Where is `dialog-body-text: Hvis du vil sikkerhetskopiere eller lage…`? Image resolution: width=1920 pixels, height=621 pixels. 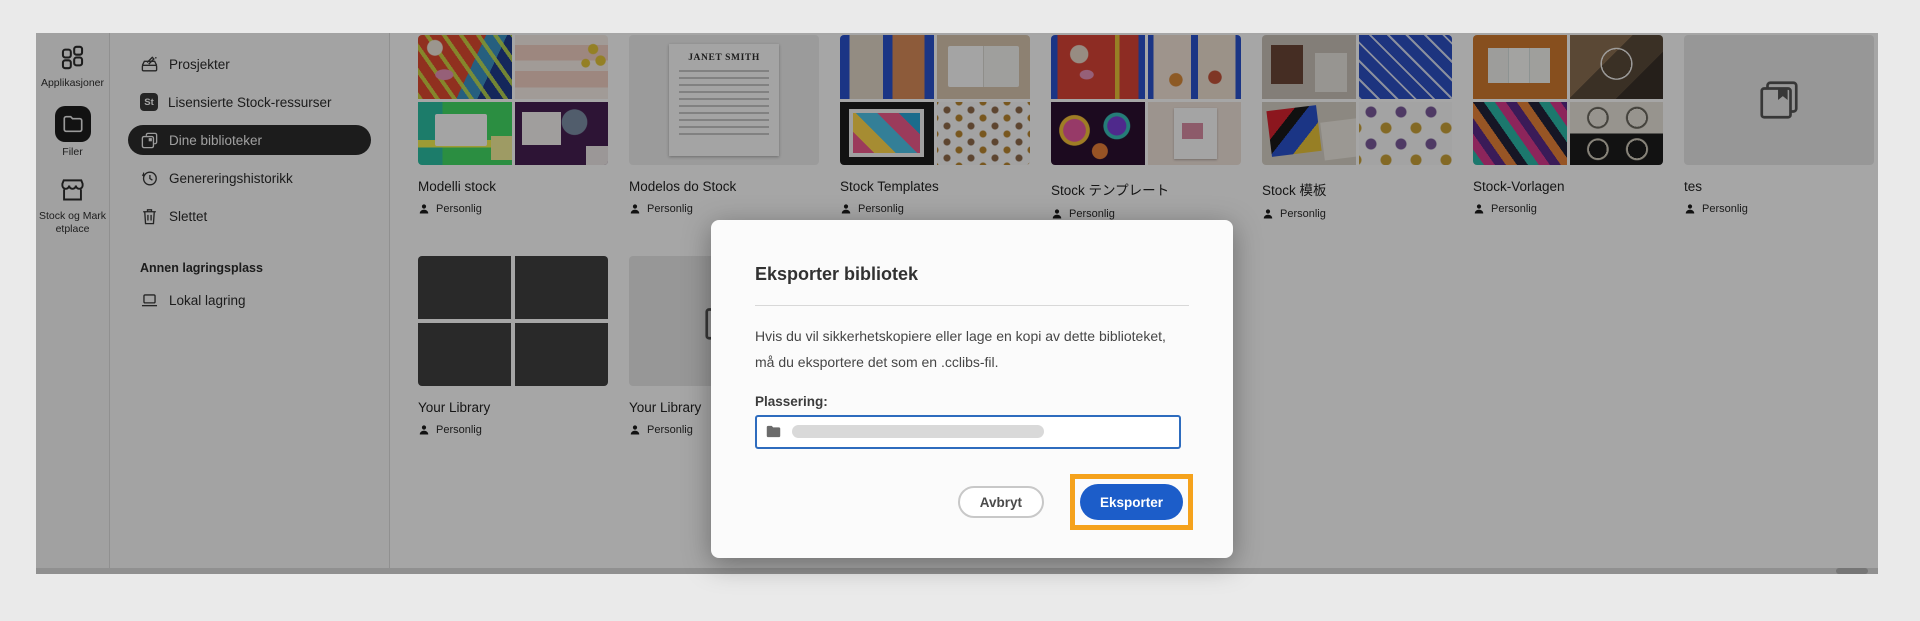
dialog-body-text: Hvis du vil sikkerhetskopiere eller lage… is located at coordinates (960, 349).